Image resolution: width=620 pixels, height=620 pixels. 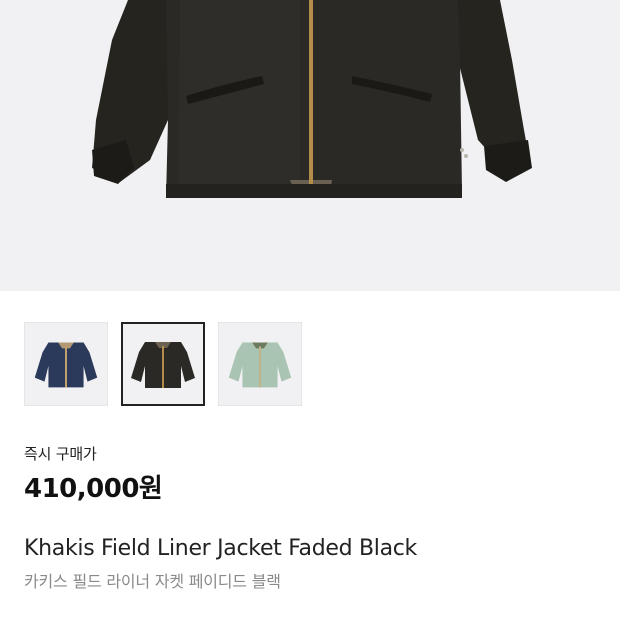 I want to click on product-subtitle: 카키스 필드 라이너 자켓 페이디드 블랙, so click(x=152, y=581).